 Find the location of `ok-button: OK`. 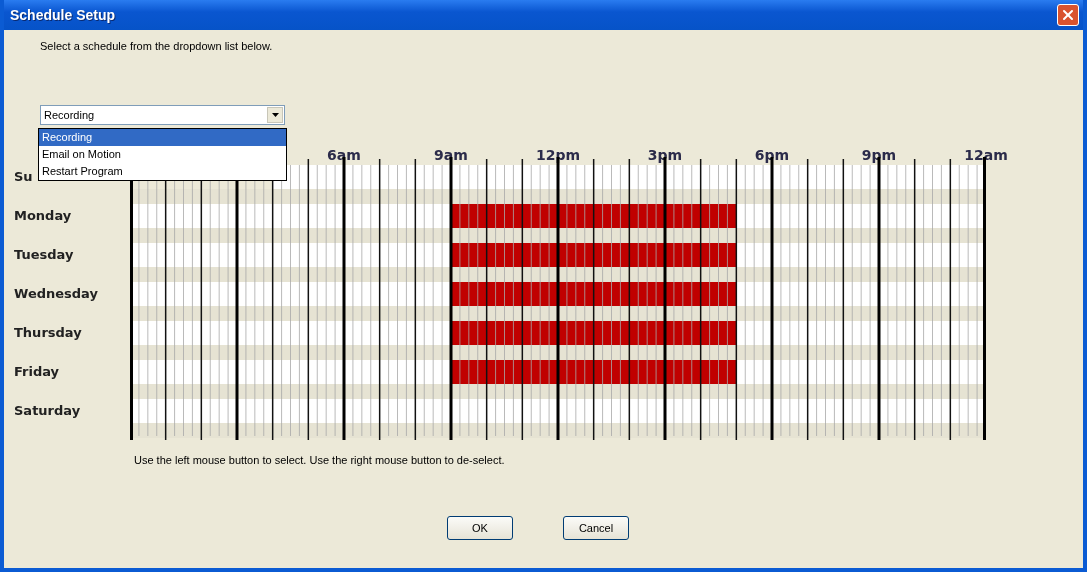

ok-button: OK is located at coordinates (480, 528).